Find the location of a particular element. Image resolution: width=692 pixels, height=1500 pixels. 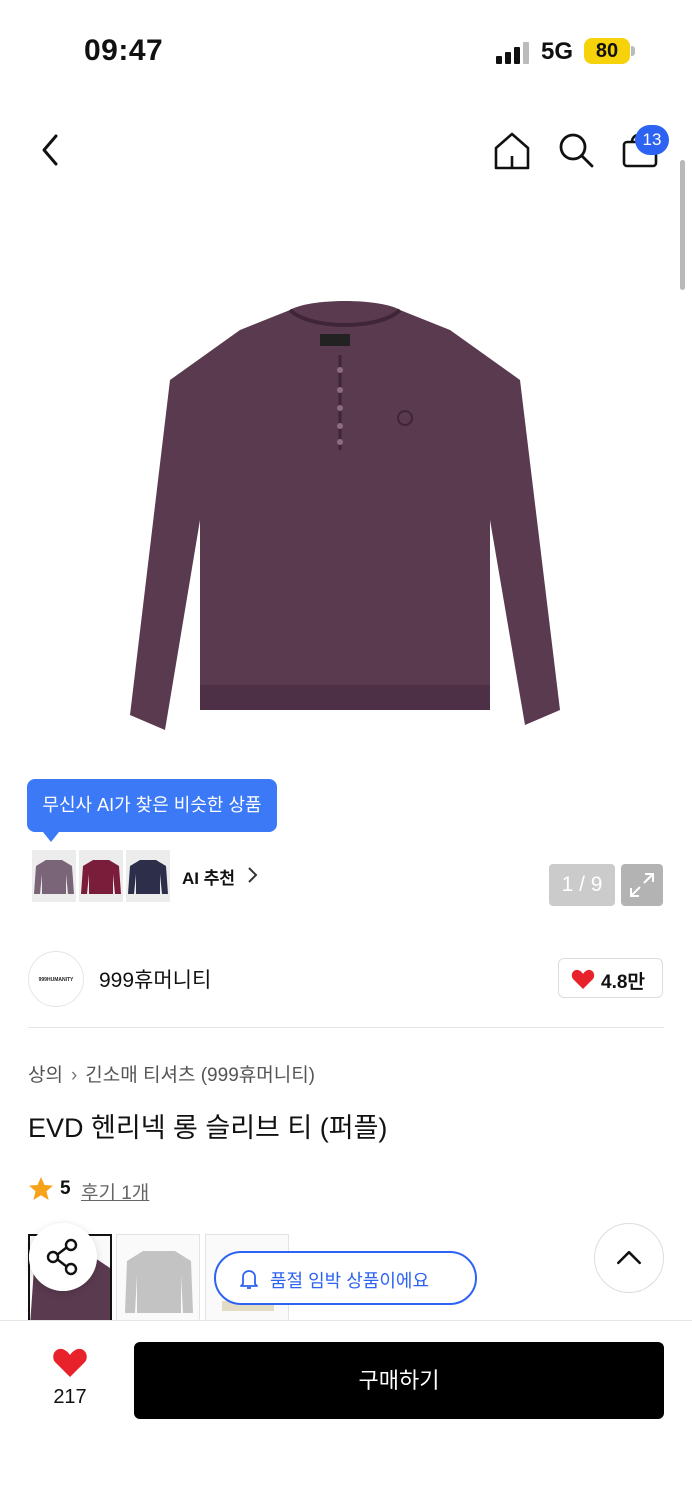

soldout-notice: 품절 임박 상품이에요 is located at coordinates (345, 1278).